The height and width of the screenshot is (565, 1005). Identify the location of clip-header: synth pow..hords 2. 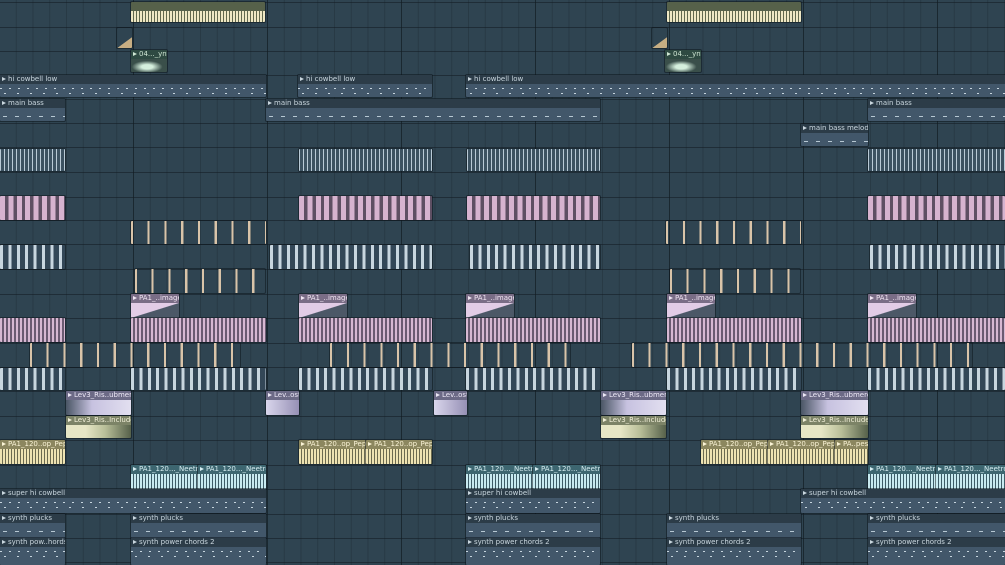
(32, 542).